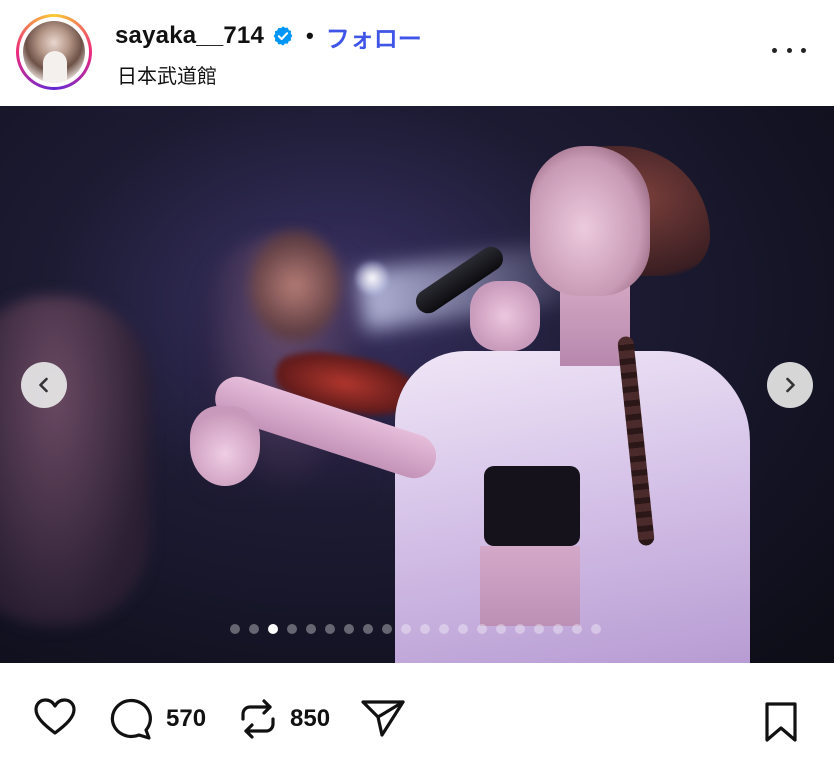 The width and height of the screenshot is (834, 760). I want to click on verified-badge-icon, so click(283, 36).